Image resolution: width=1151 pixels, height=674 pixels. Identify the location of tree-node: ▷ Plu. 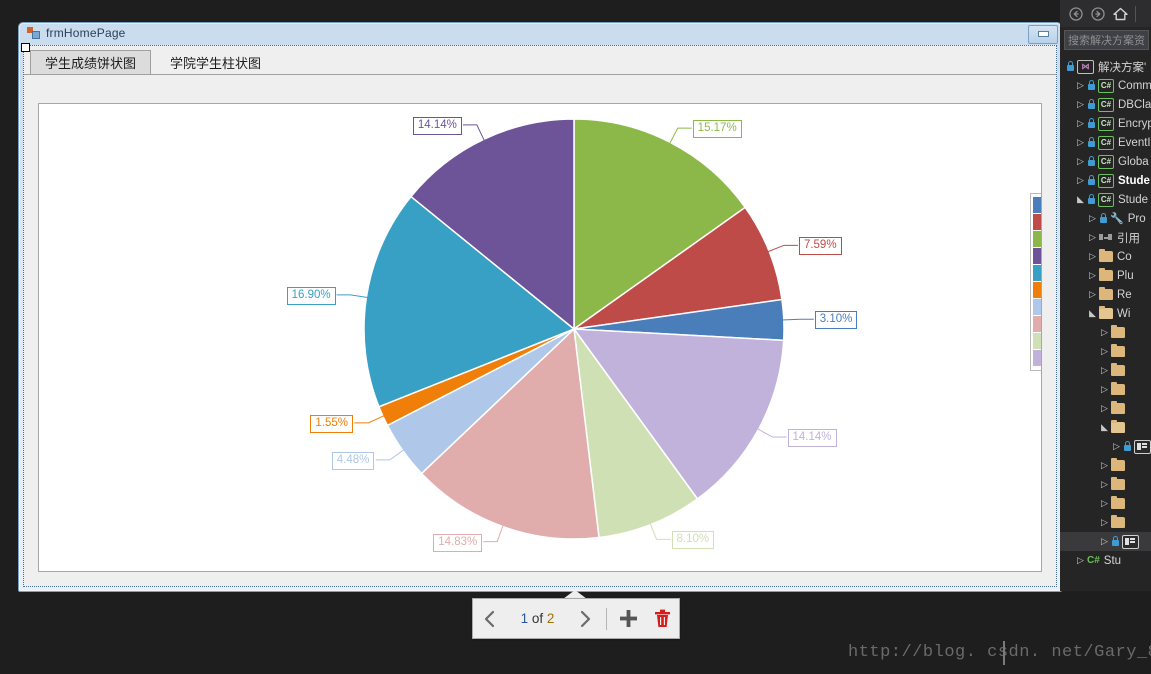
(1105, 275).